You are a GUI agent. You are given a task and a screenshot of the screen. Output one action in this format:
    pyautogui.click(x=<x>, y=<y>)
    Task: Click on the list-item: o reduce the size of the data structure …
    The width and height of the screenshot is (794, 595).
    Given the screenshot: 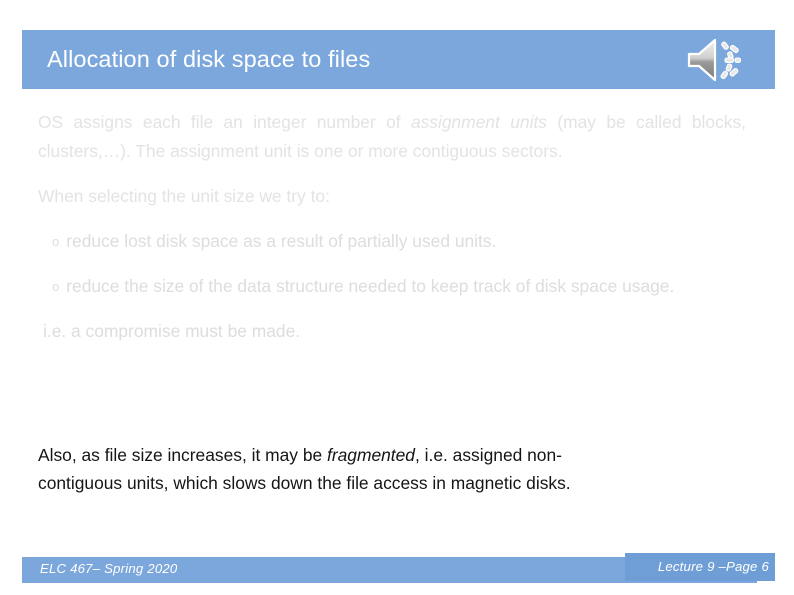 What is the action you would take?
    pyautogui.click(x=392, y=286)
    